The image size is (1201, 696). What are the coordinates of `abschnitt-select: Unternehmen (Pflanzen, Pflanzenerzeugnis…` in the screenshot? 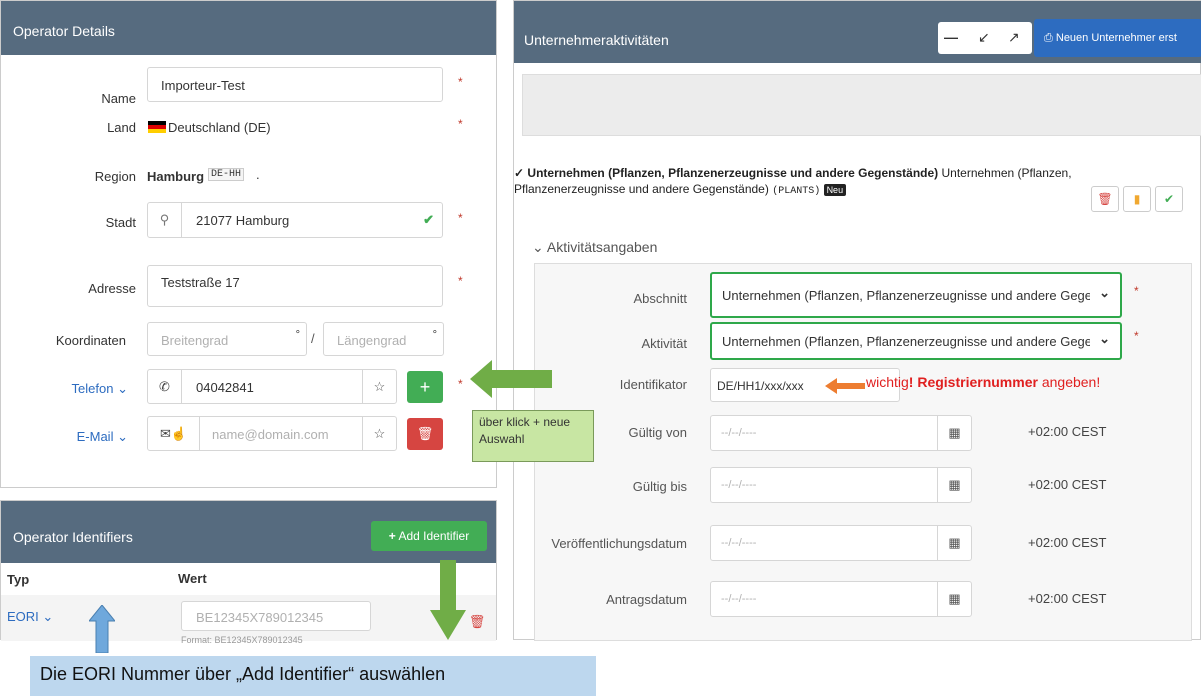 It's located at (916, 295).